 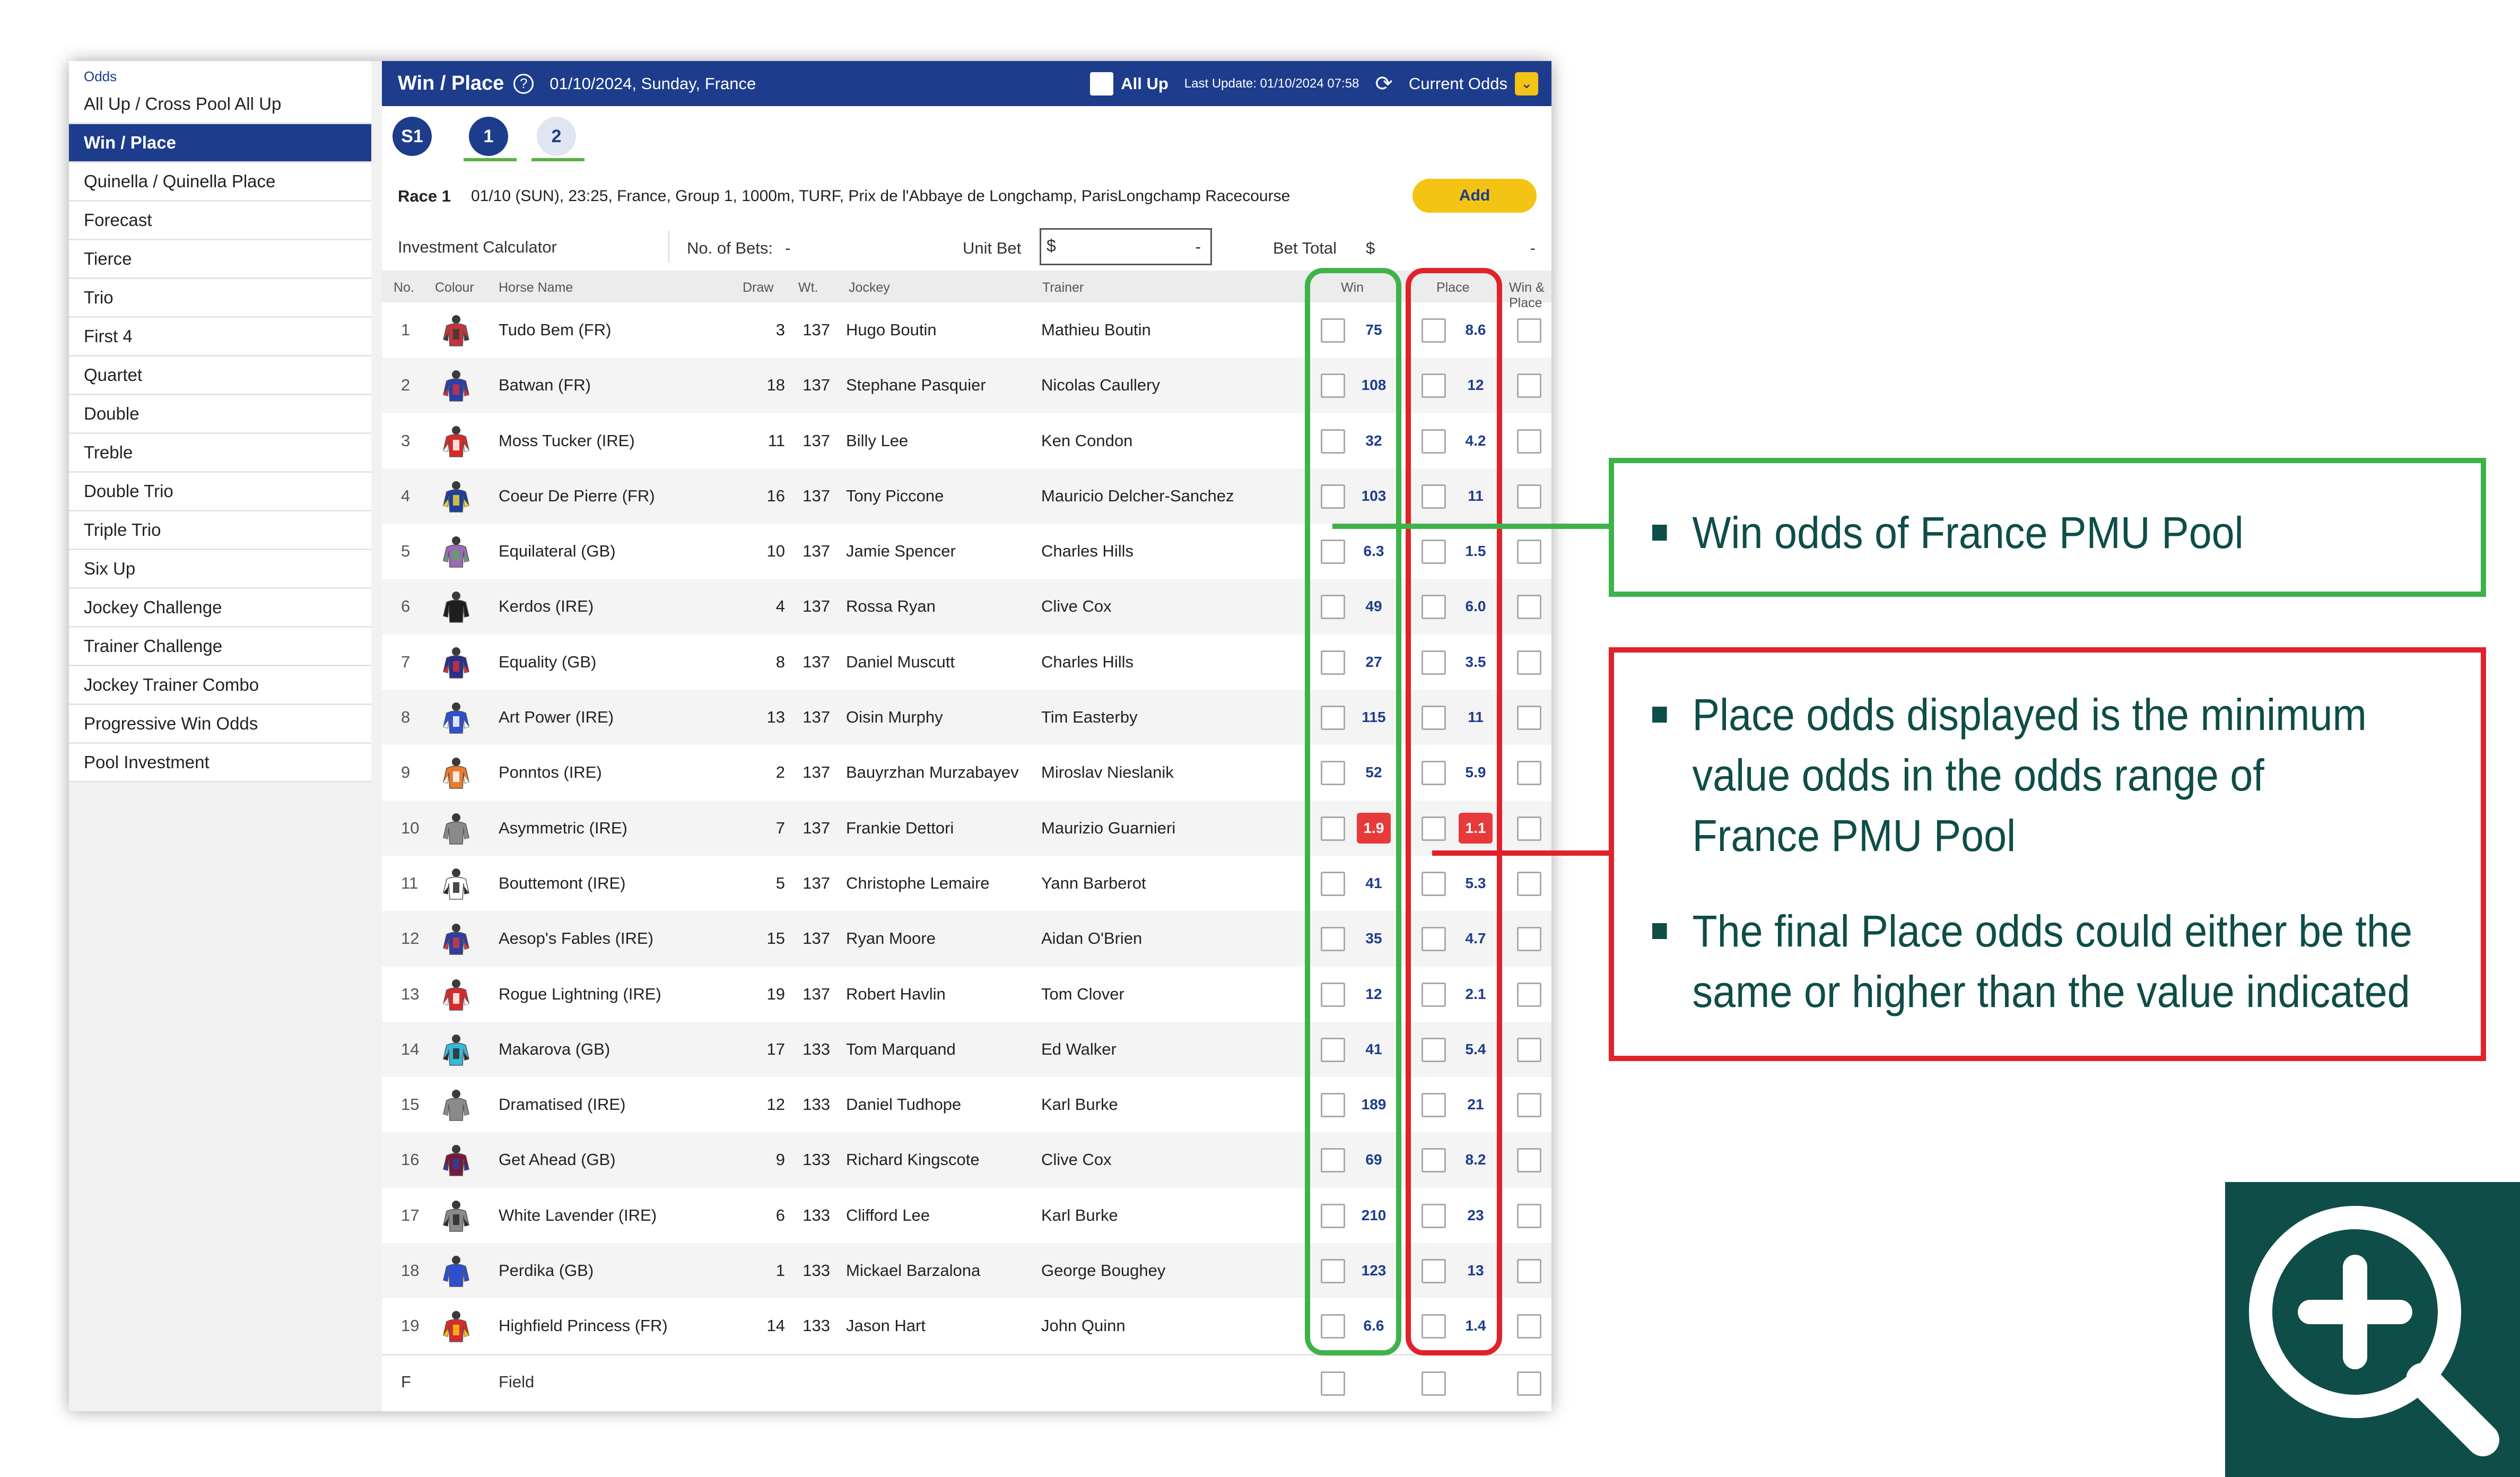 I want to click on jockey-name: Rossa Ryan, so click(x=891, y=606).